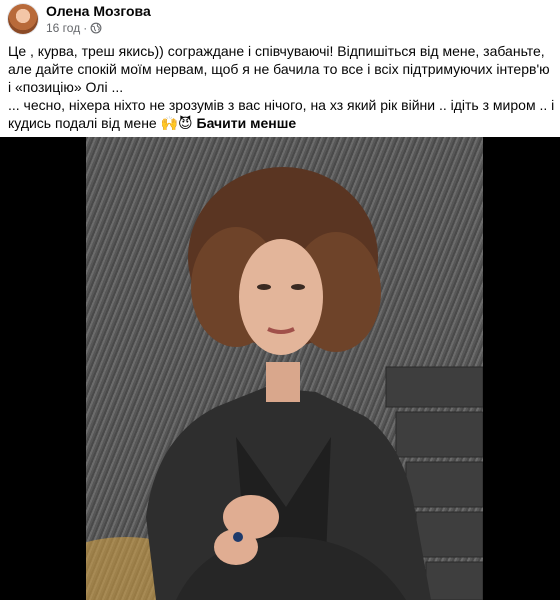  What do you see at coordinates (98, 11) in the screenshot?
I see `author-name: Олена Мозгова` at bounding box center [98, 11].